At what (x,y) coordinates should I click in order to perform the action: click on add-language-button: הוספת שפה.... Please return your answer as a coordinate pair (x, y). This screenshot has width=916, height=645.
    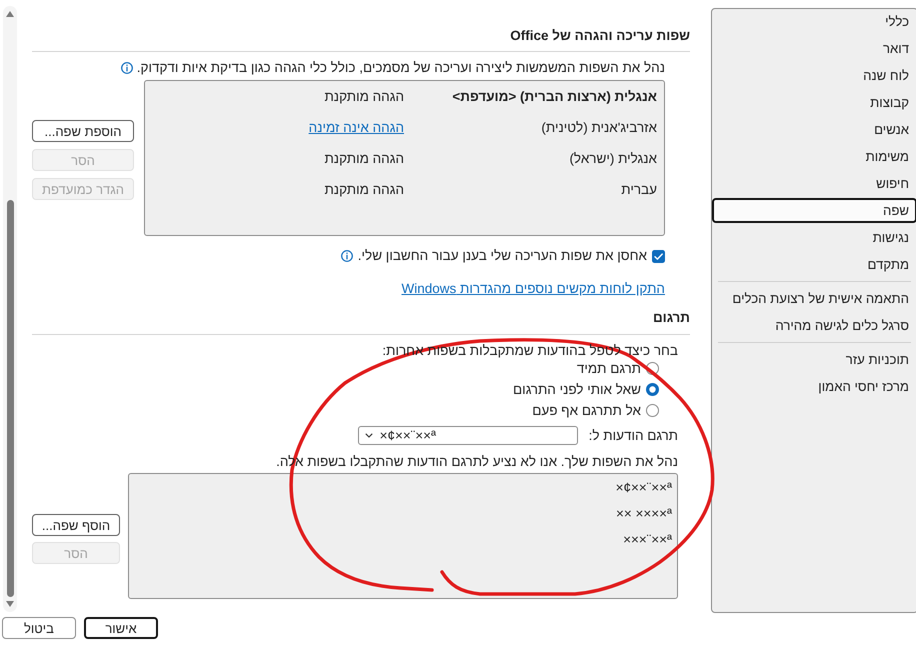
    Looking at the image, I should click on (83, 131).